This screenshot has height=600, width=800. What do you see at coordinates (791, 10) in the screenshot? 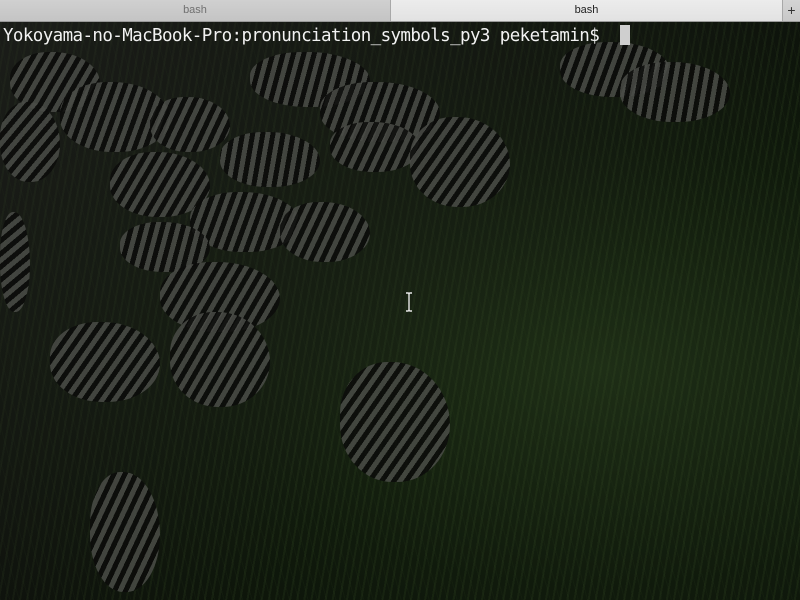
I see `new-tab-button: +` at bounding box center [791, 10].